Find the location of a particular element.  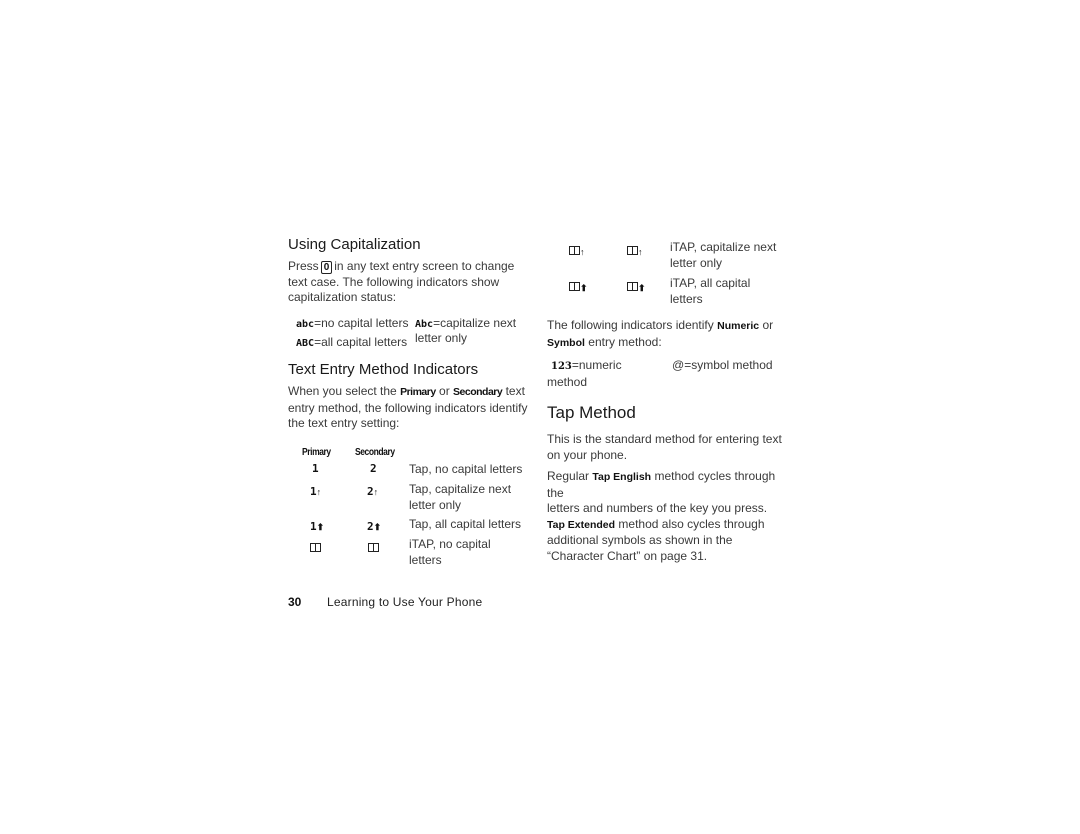

desc-line: iTAP, capitalize next is located at coordinates (723, 247).